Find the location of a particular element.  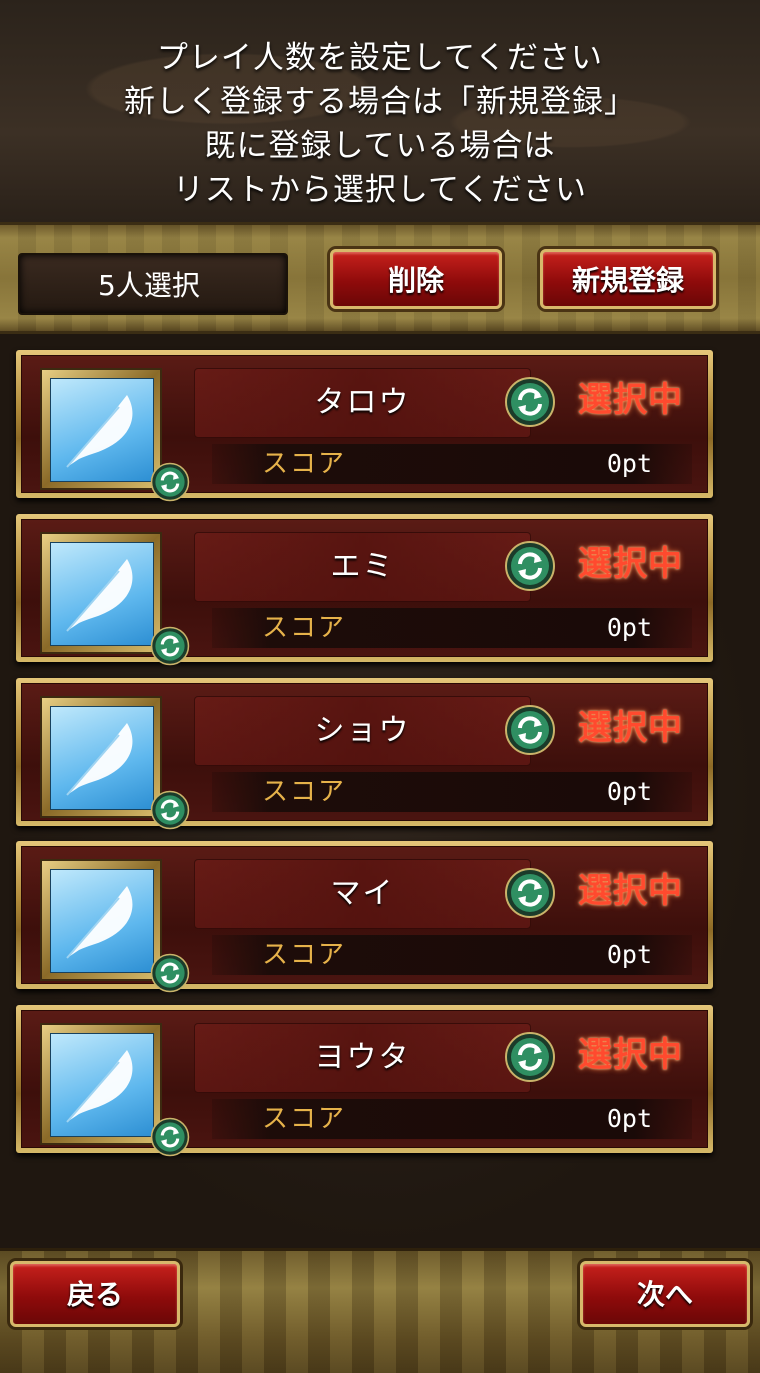

player-card-body: タロウ 選択中スコア 0pt is located at coordinates (364, 428).